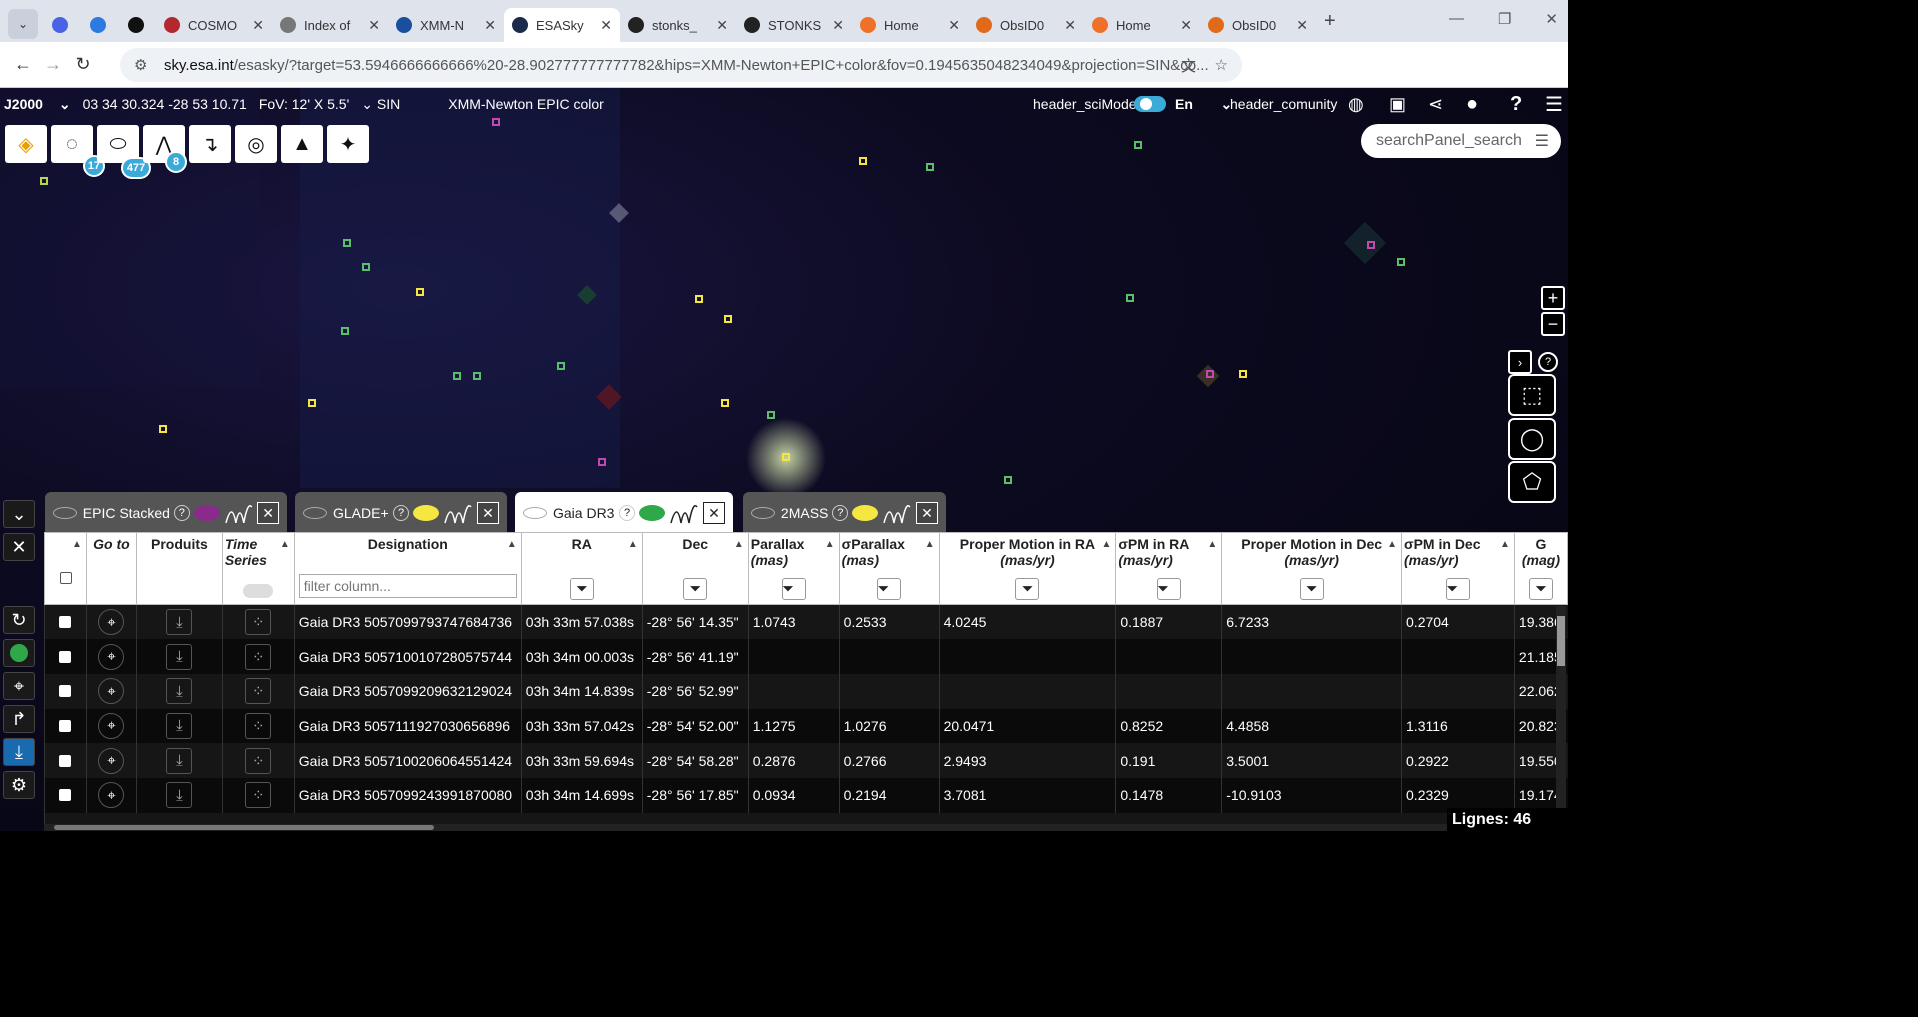  What do you see at coordinates (19, 620) in the screenshot?
I see `refresh-button: ↻` at bounding box center [19, 620].